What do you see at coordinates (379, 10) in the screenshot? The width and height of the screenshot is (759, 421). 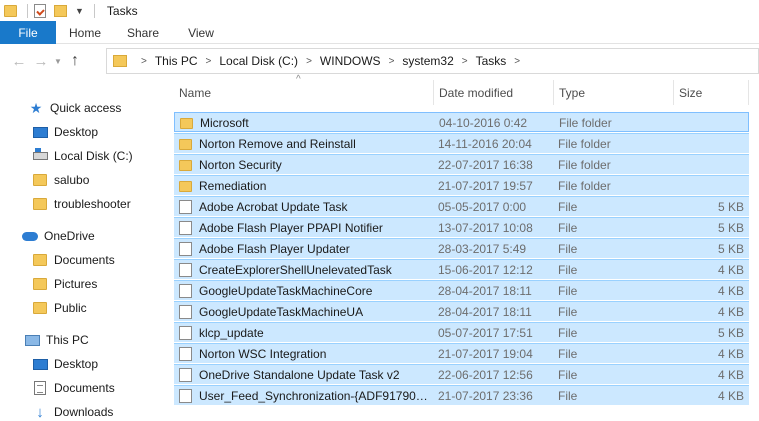 I see `title-bar: ▼ Tasks` at bounding box center [379, 10].